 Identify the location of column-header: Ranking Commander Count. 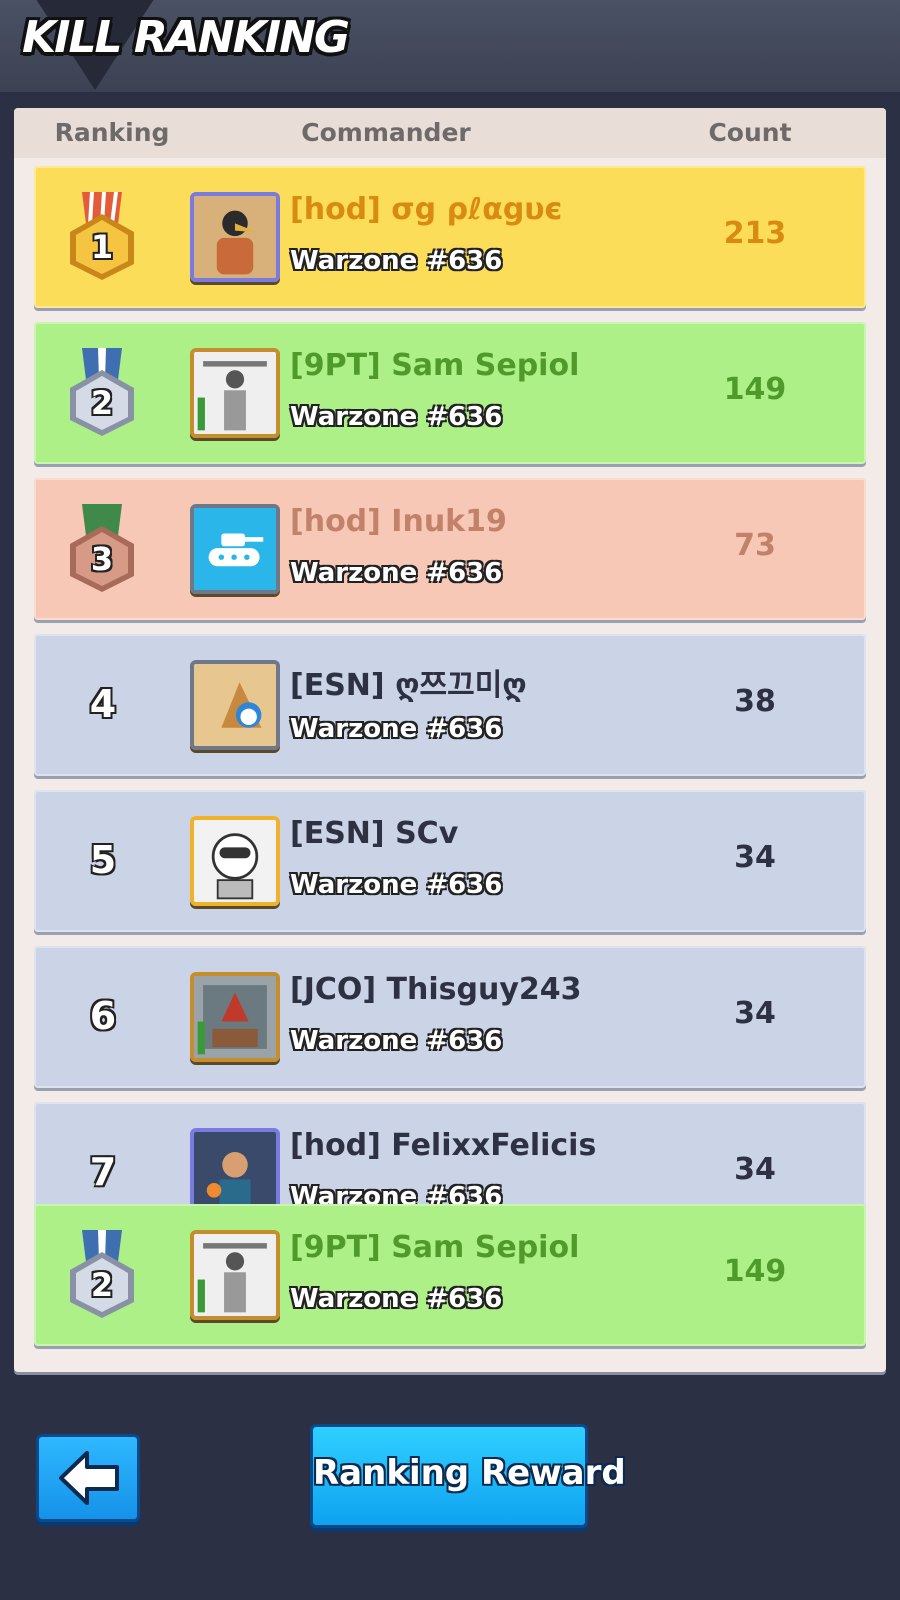
(450, 133).